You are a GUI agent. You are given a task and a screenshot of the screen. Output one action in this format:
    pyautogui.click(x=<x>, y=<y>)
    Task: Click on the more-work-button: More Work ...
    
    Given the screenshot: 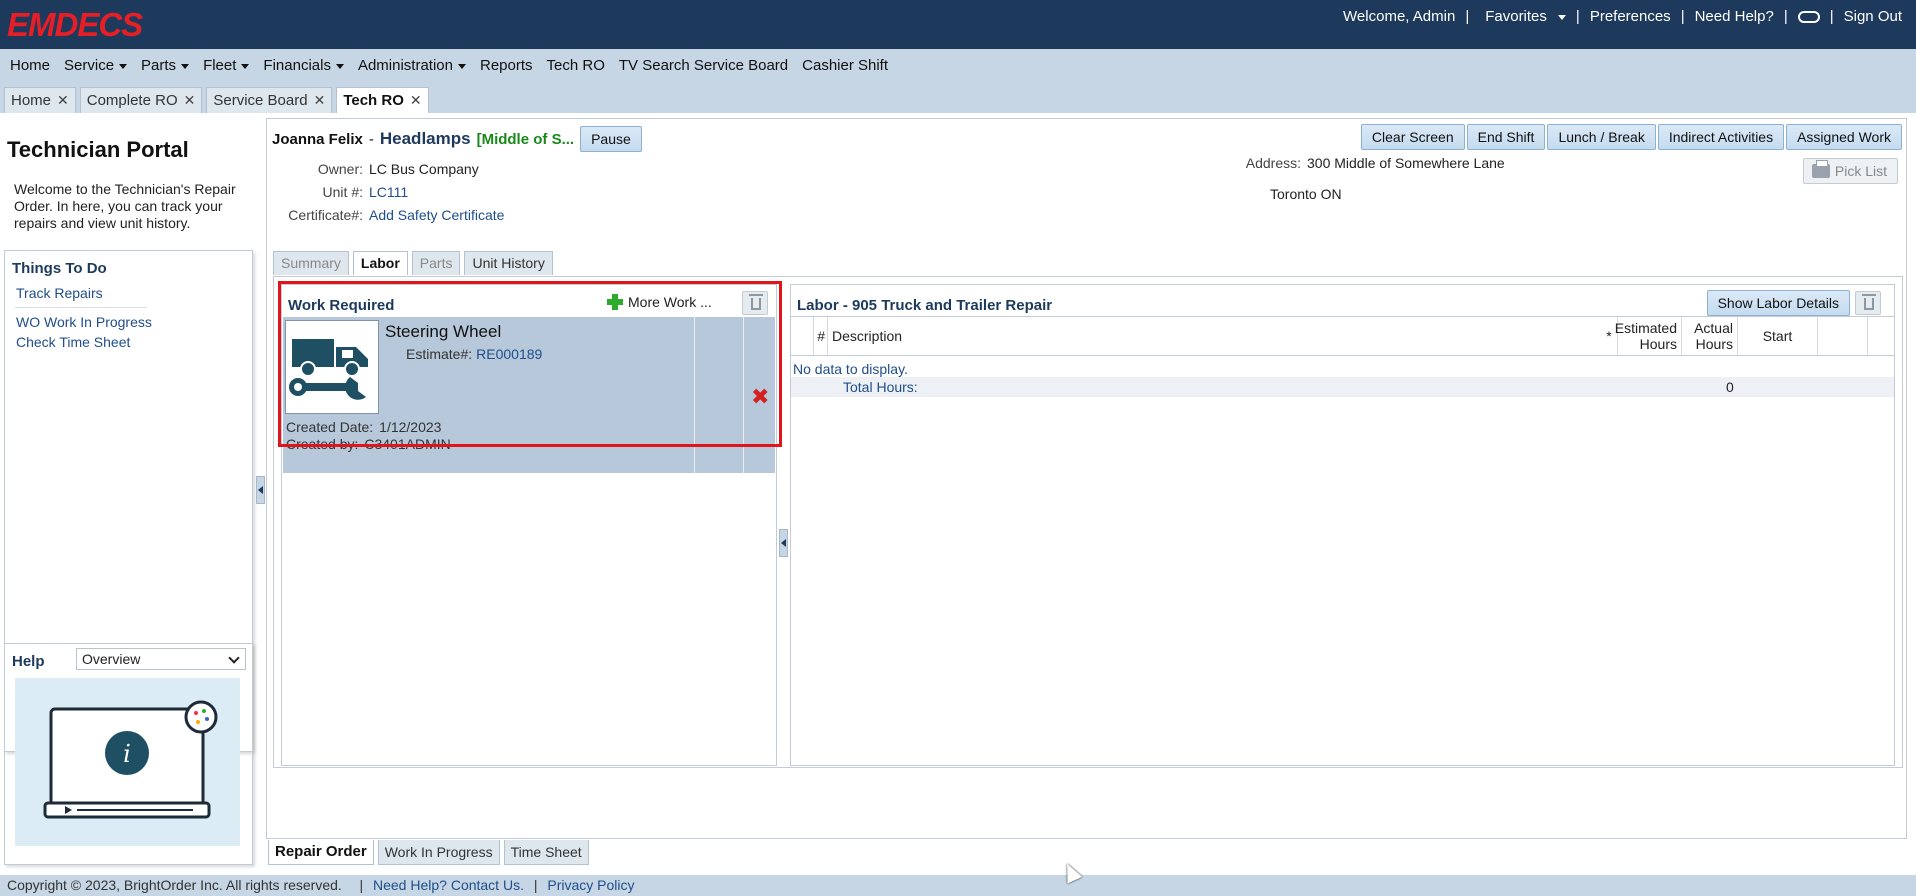 What is the action you would take?
    pyautogui.click(x=659, y=302)
    